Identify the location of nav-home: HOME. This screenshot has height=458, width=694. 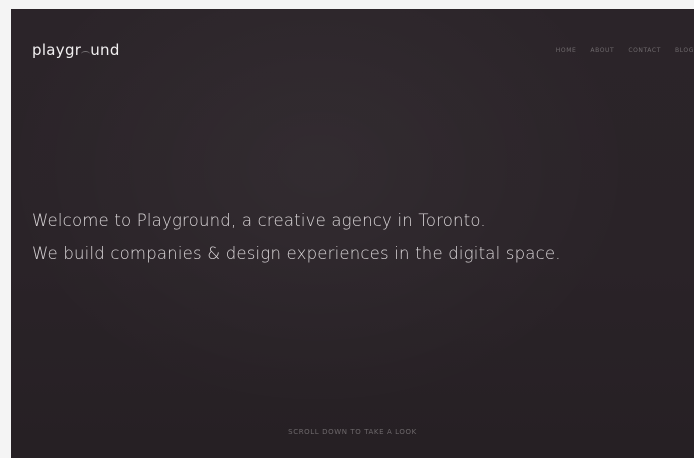
(566, 50).